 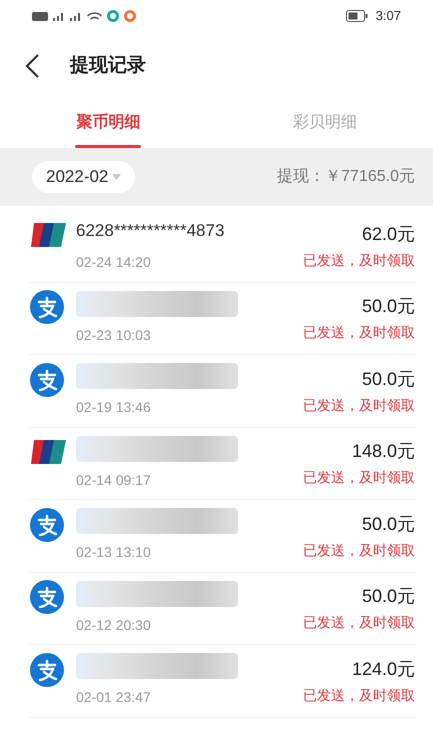 I want to click on tab: 聚币明细, so click(x=108, y=124).